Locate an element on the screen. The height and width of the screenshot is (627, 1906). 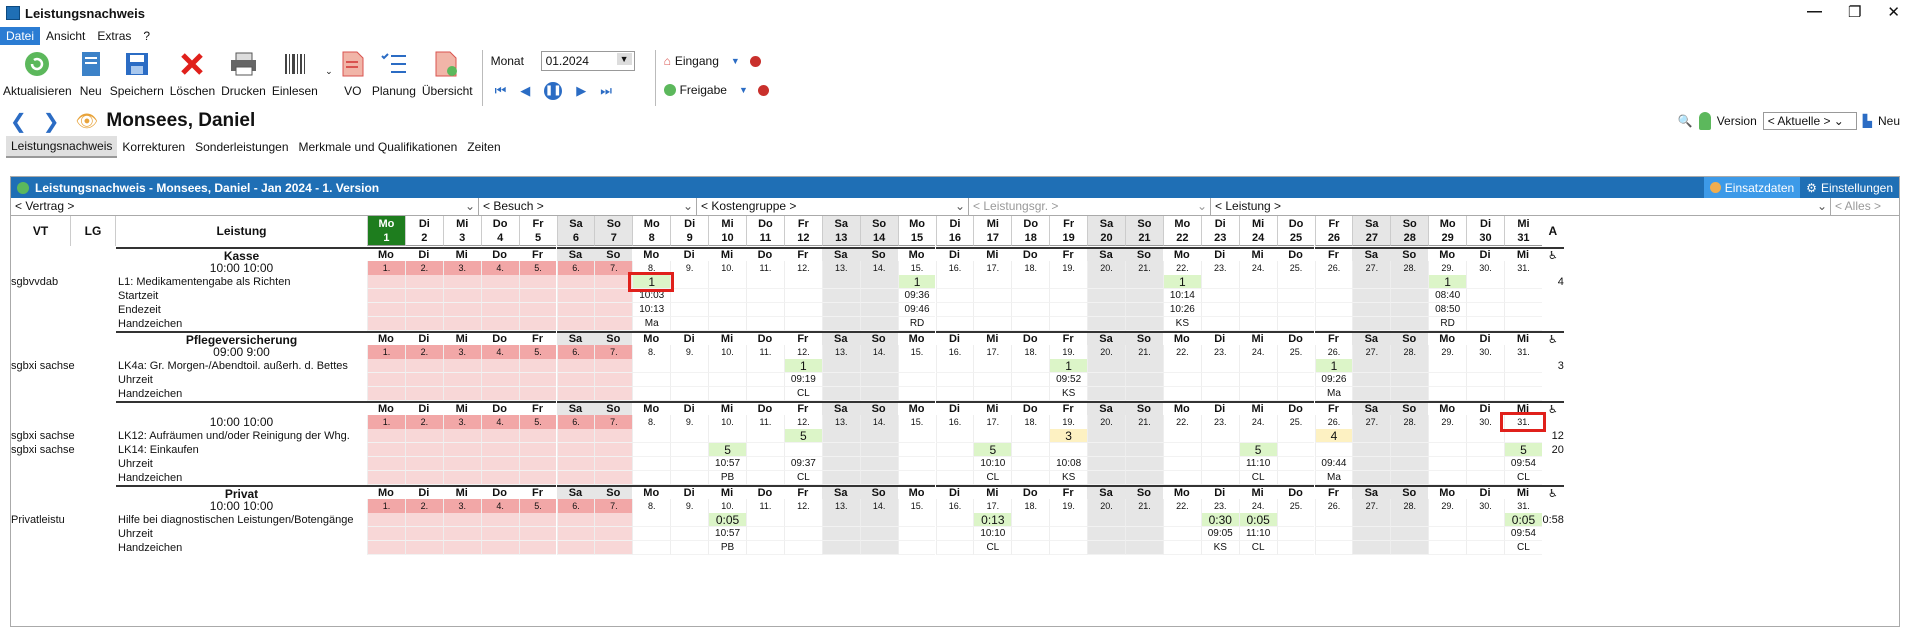
filter-kostengruppe: < Kostengruppe > ⌄ is located at coordinates (833, 206).